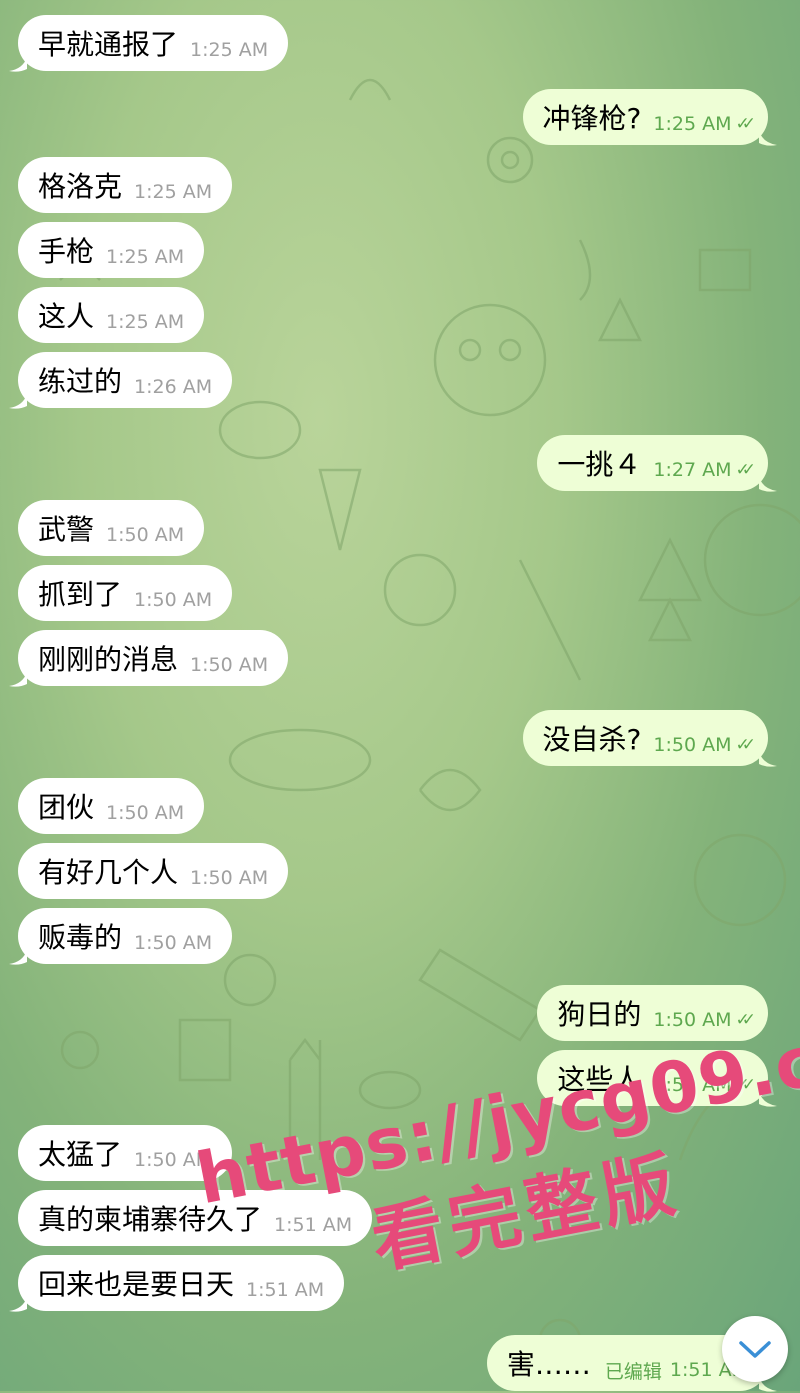 This screenshot has height=1393, width=800. I want to click on incoming-message: 有好几个人 1:50 AM, so click(153, 871).